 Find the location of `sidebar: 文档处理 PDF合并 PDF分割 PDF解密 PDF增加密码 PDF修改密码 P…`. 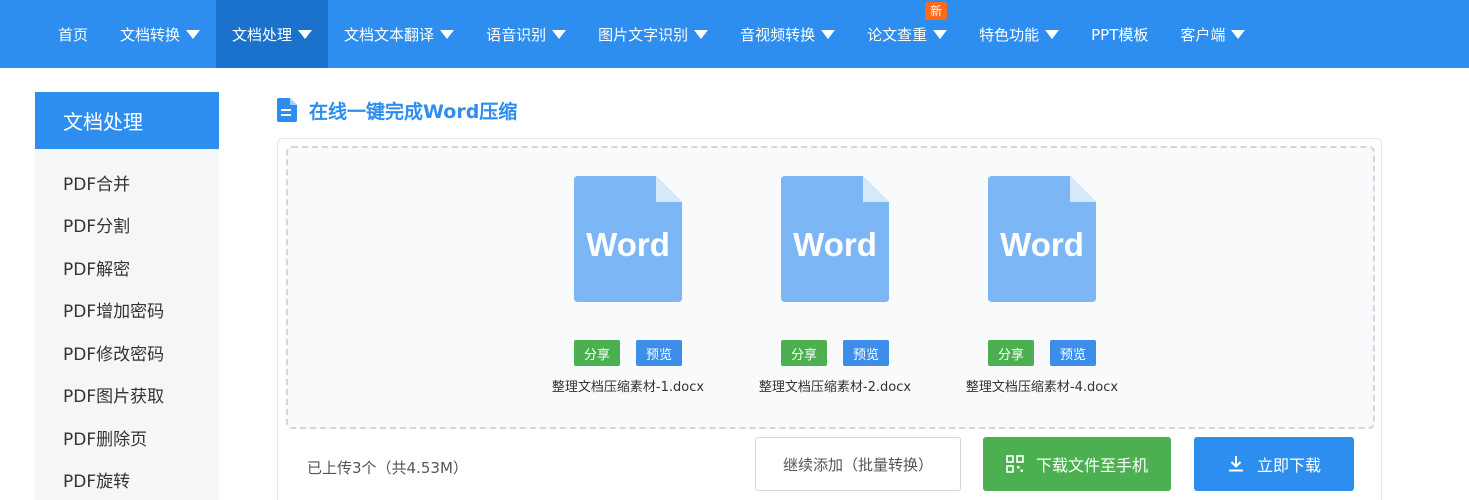

sidebar: 文档处理 PDF合并 PDF分割 PDF解密 PDF增加密码 PDF修改密码 P… is located at coordinates (127, 296).